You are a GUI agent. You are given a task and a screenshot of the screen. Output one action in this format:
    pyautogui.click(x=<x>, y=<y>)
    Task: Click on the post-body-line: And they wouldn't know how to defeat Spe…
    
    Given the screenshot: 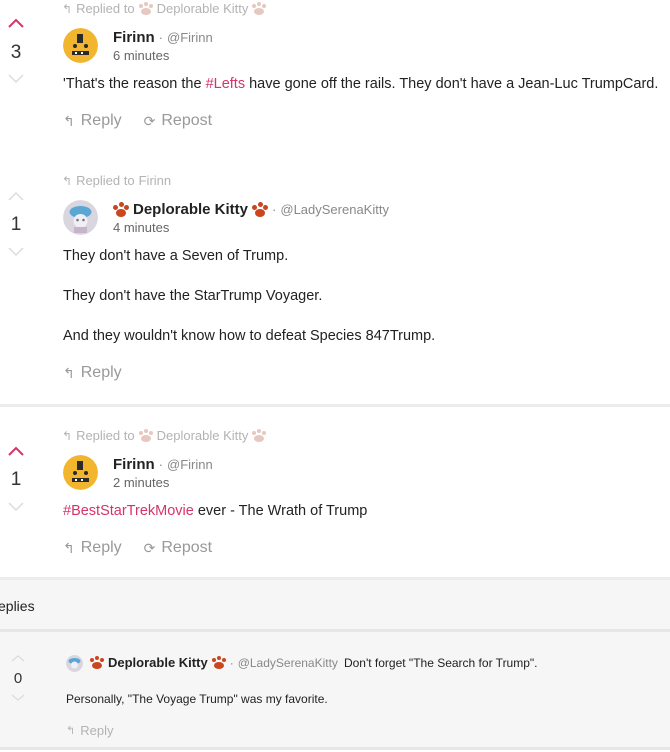 What is the action you would take?
    pyautogui.click(x=249, y=336)
    